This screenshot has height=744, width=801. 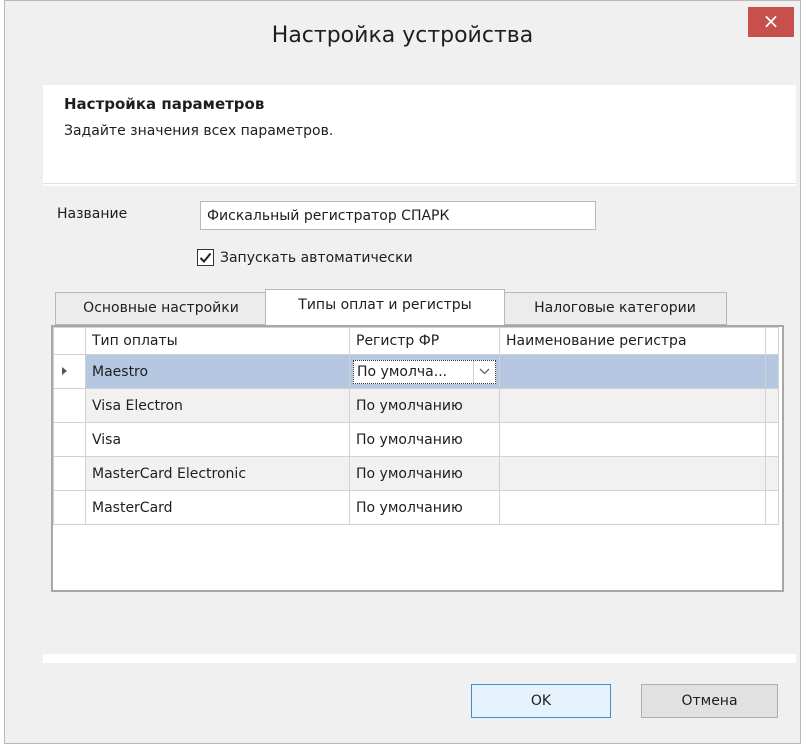 What do you see at coordinates (64, 370) in the screenshot?
I see `row-pointer-icon` at bounding box center [64, 370].